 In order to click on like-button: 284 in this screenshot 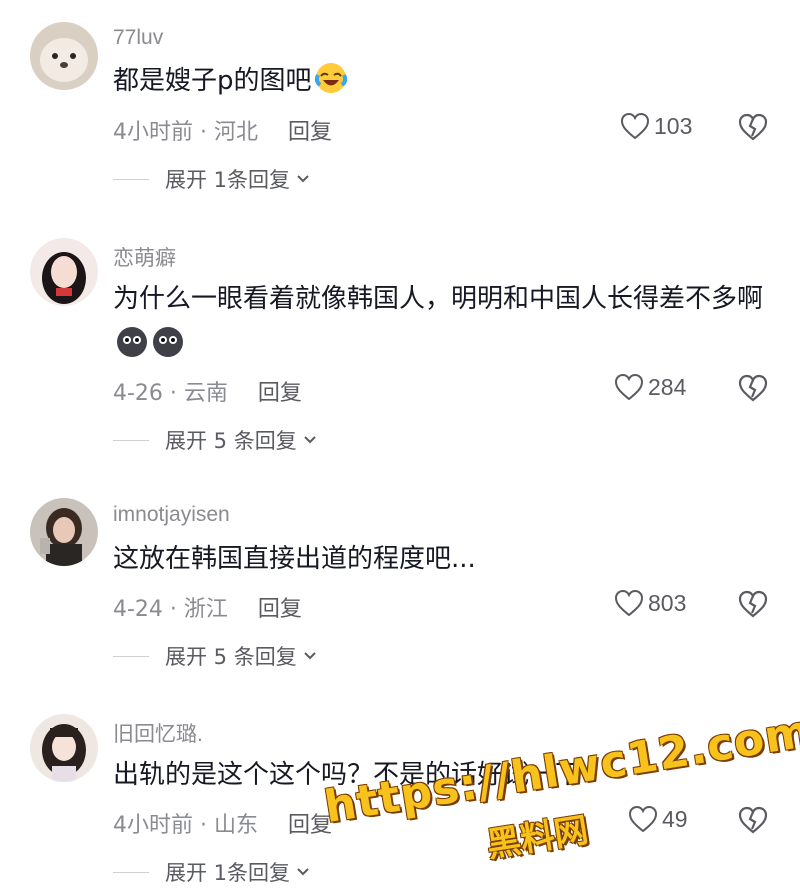, I will do `click(650, 387)`.